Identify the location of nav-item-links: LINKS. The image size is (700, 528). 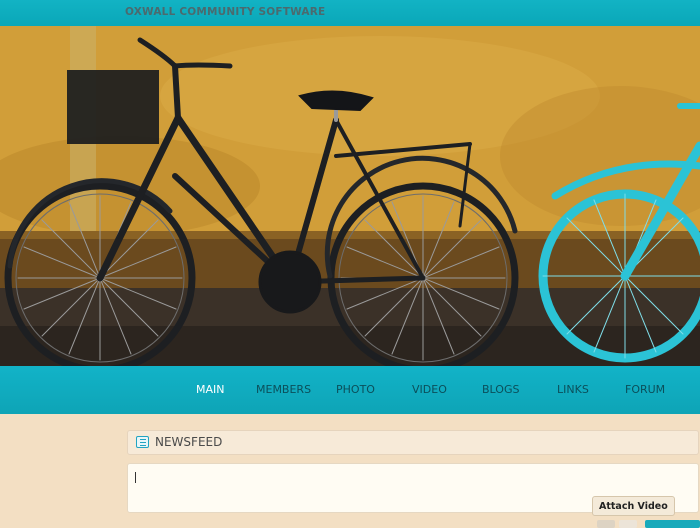
(573, 389).